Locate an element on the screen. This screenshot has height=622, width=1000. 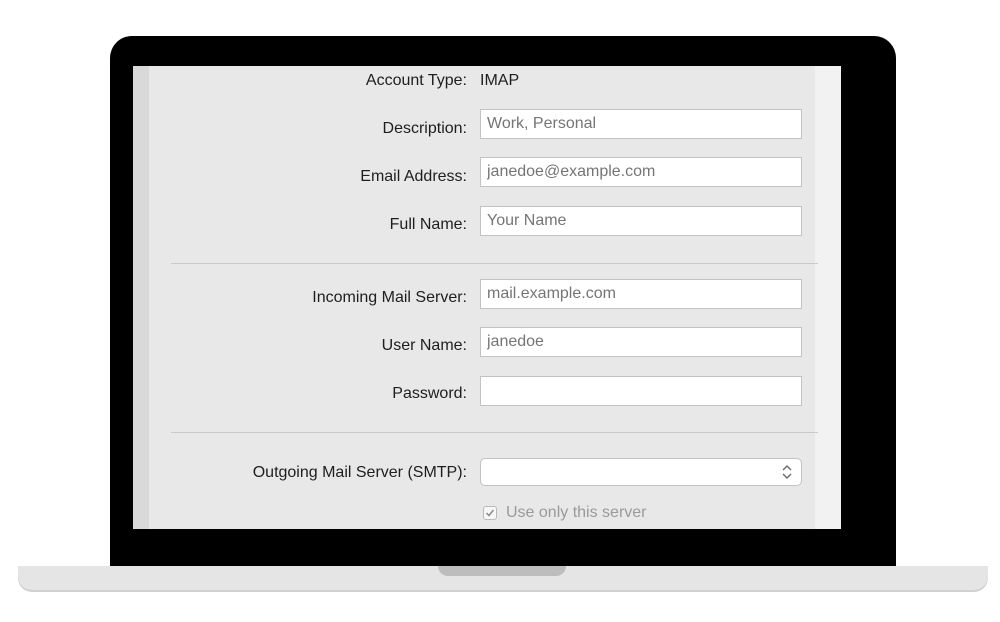
use-only-this-server-option: Use only this server is located at coordinates (565, 513).